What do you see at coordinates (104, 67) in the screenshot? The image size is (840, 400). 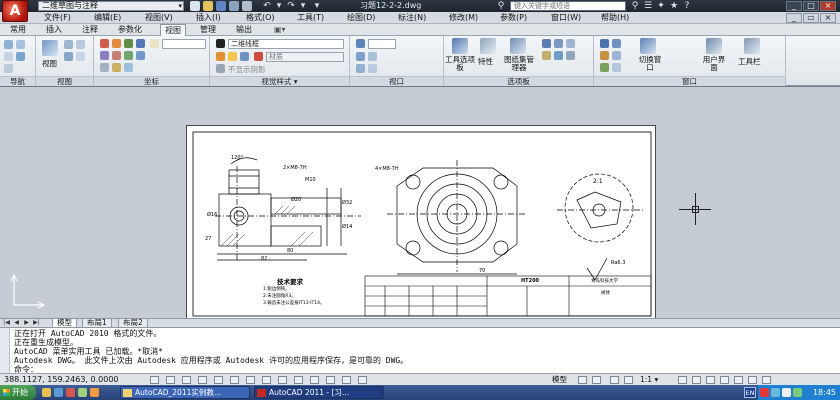 I see `ucs-view-icon` at bounding box center [104, 67].